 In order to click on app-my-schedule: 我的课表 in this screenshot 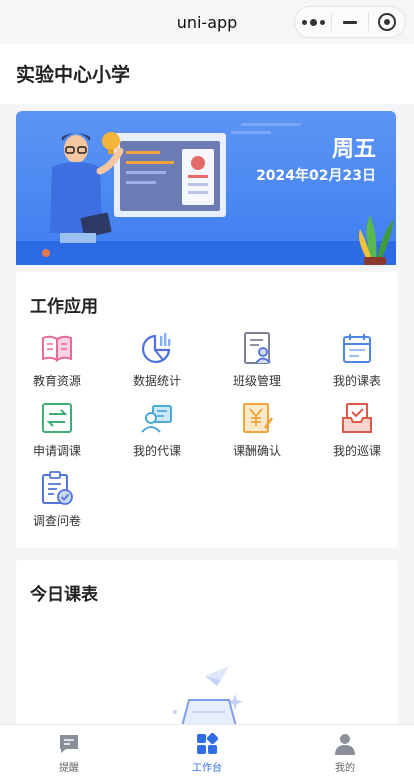, I will do `click(357, 360)`.